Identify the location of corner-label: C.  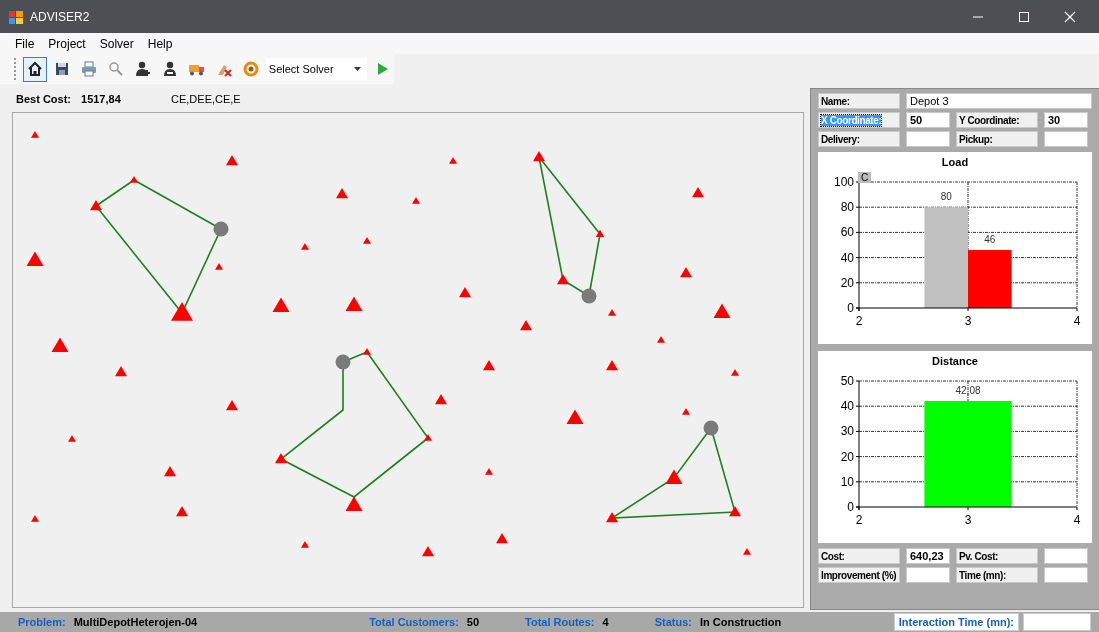
(865, 177).